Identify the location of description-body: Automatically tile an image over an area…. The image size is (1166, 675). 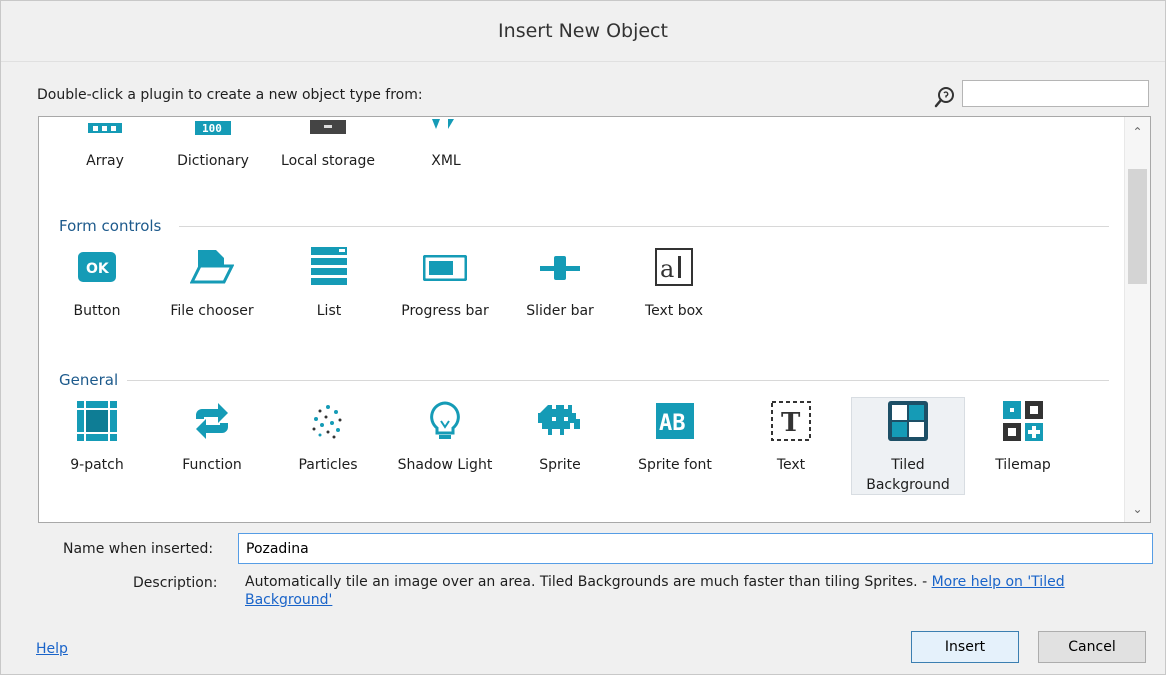
(588, 582).